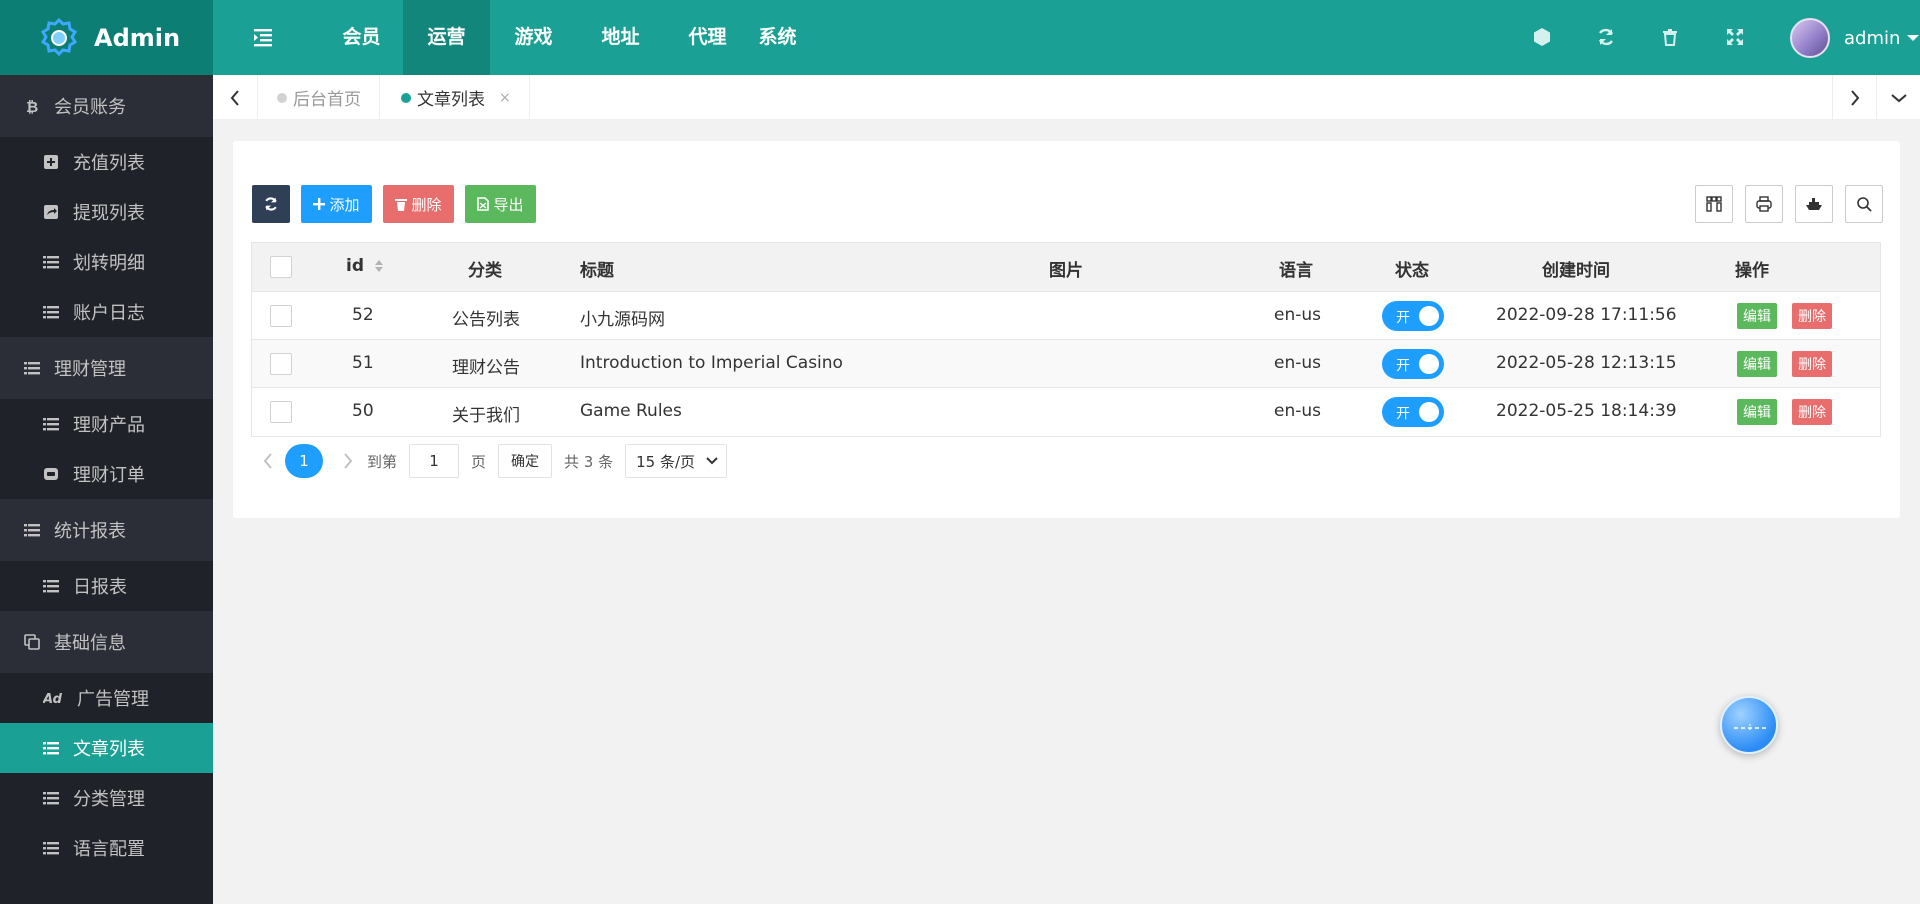 The width and height of the screenshot is (1920, 904). What do you see at coordinates (106, 848) in the screenshot?
I see `sidebar-item-language-config: 语言配置` at bounding box center [106, 848].